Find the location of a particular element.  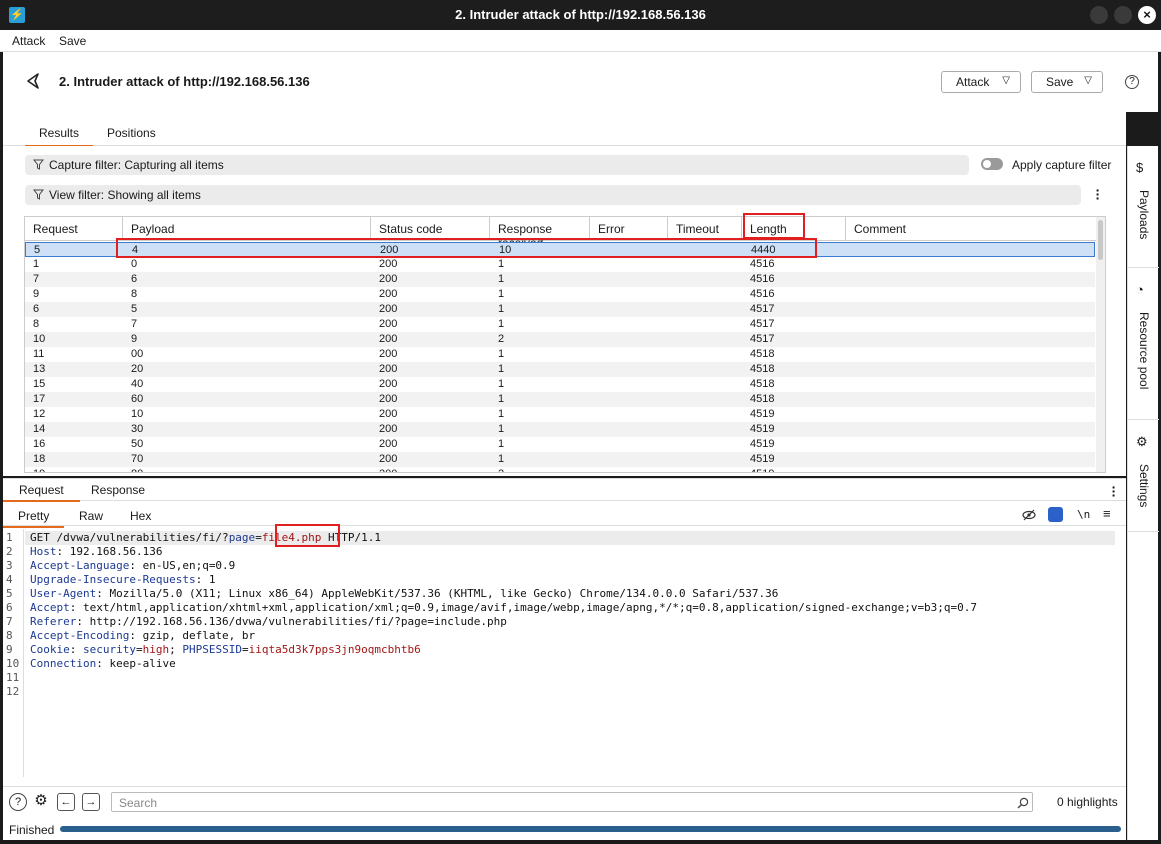

line-number: 2 is located at coordinates (9, 551).